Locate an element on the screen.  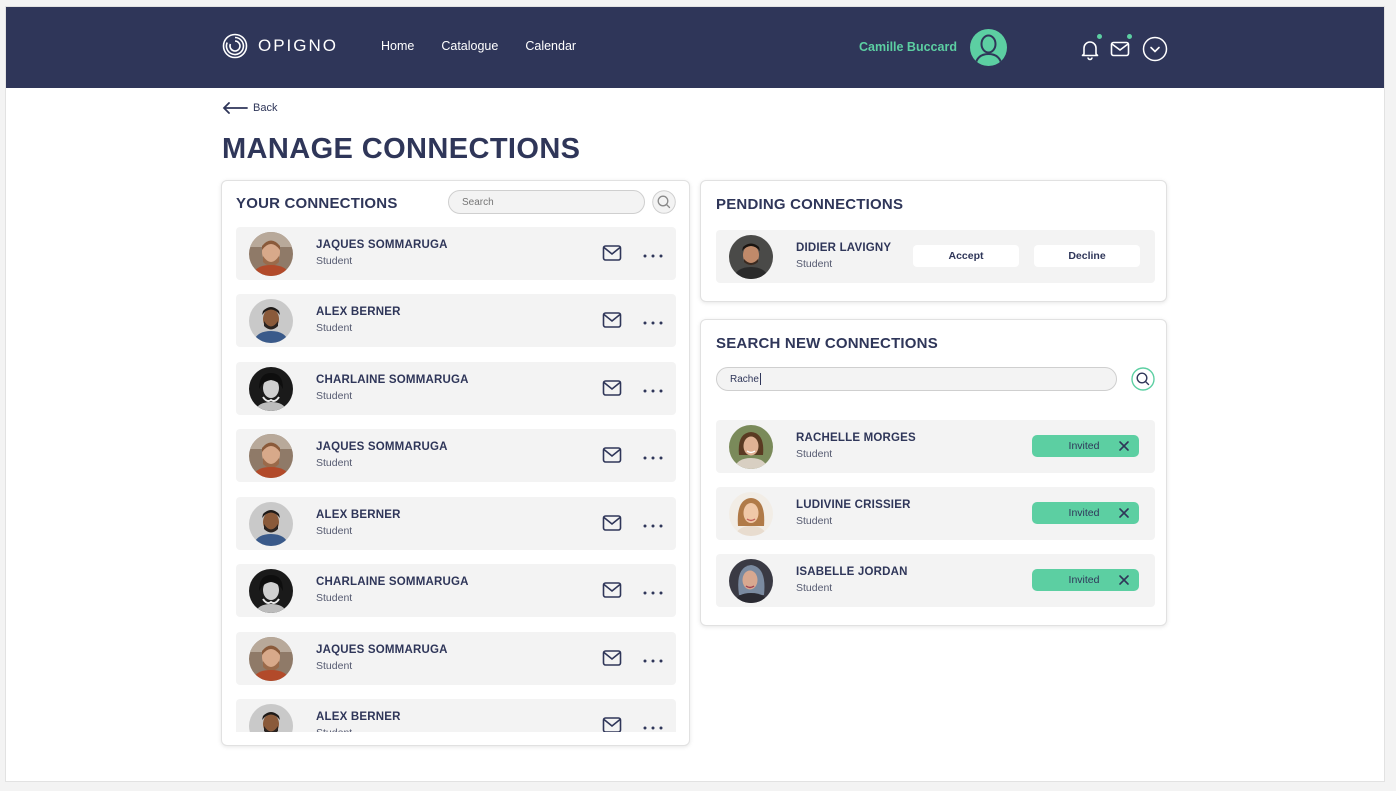
back-link: Back is located at coordinates (249, 108).